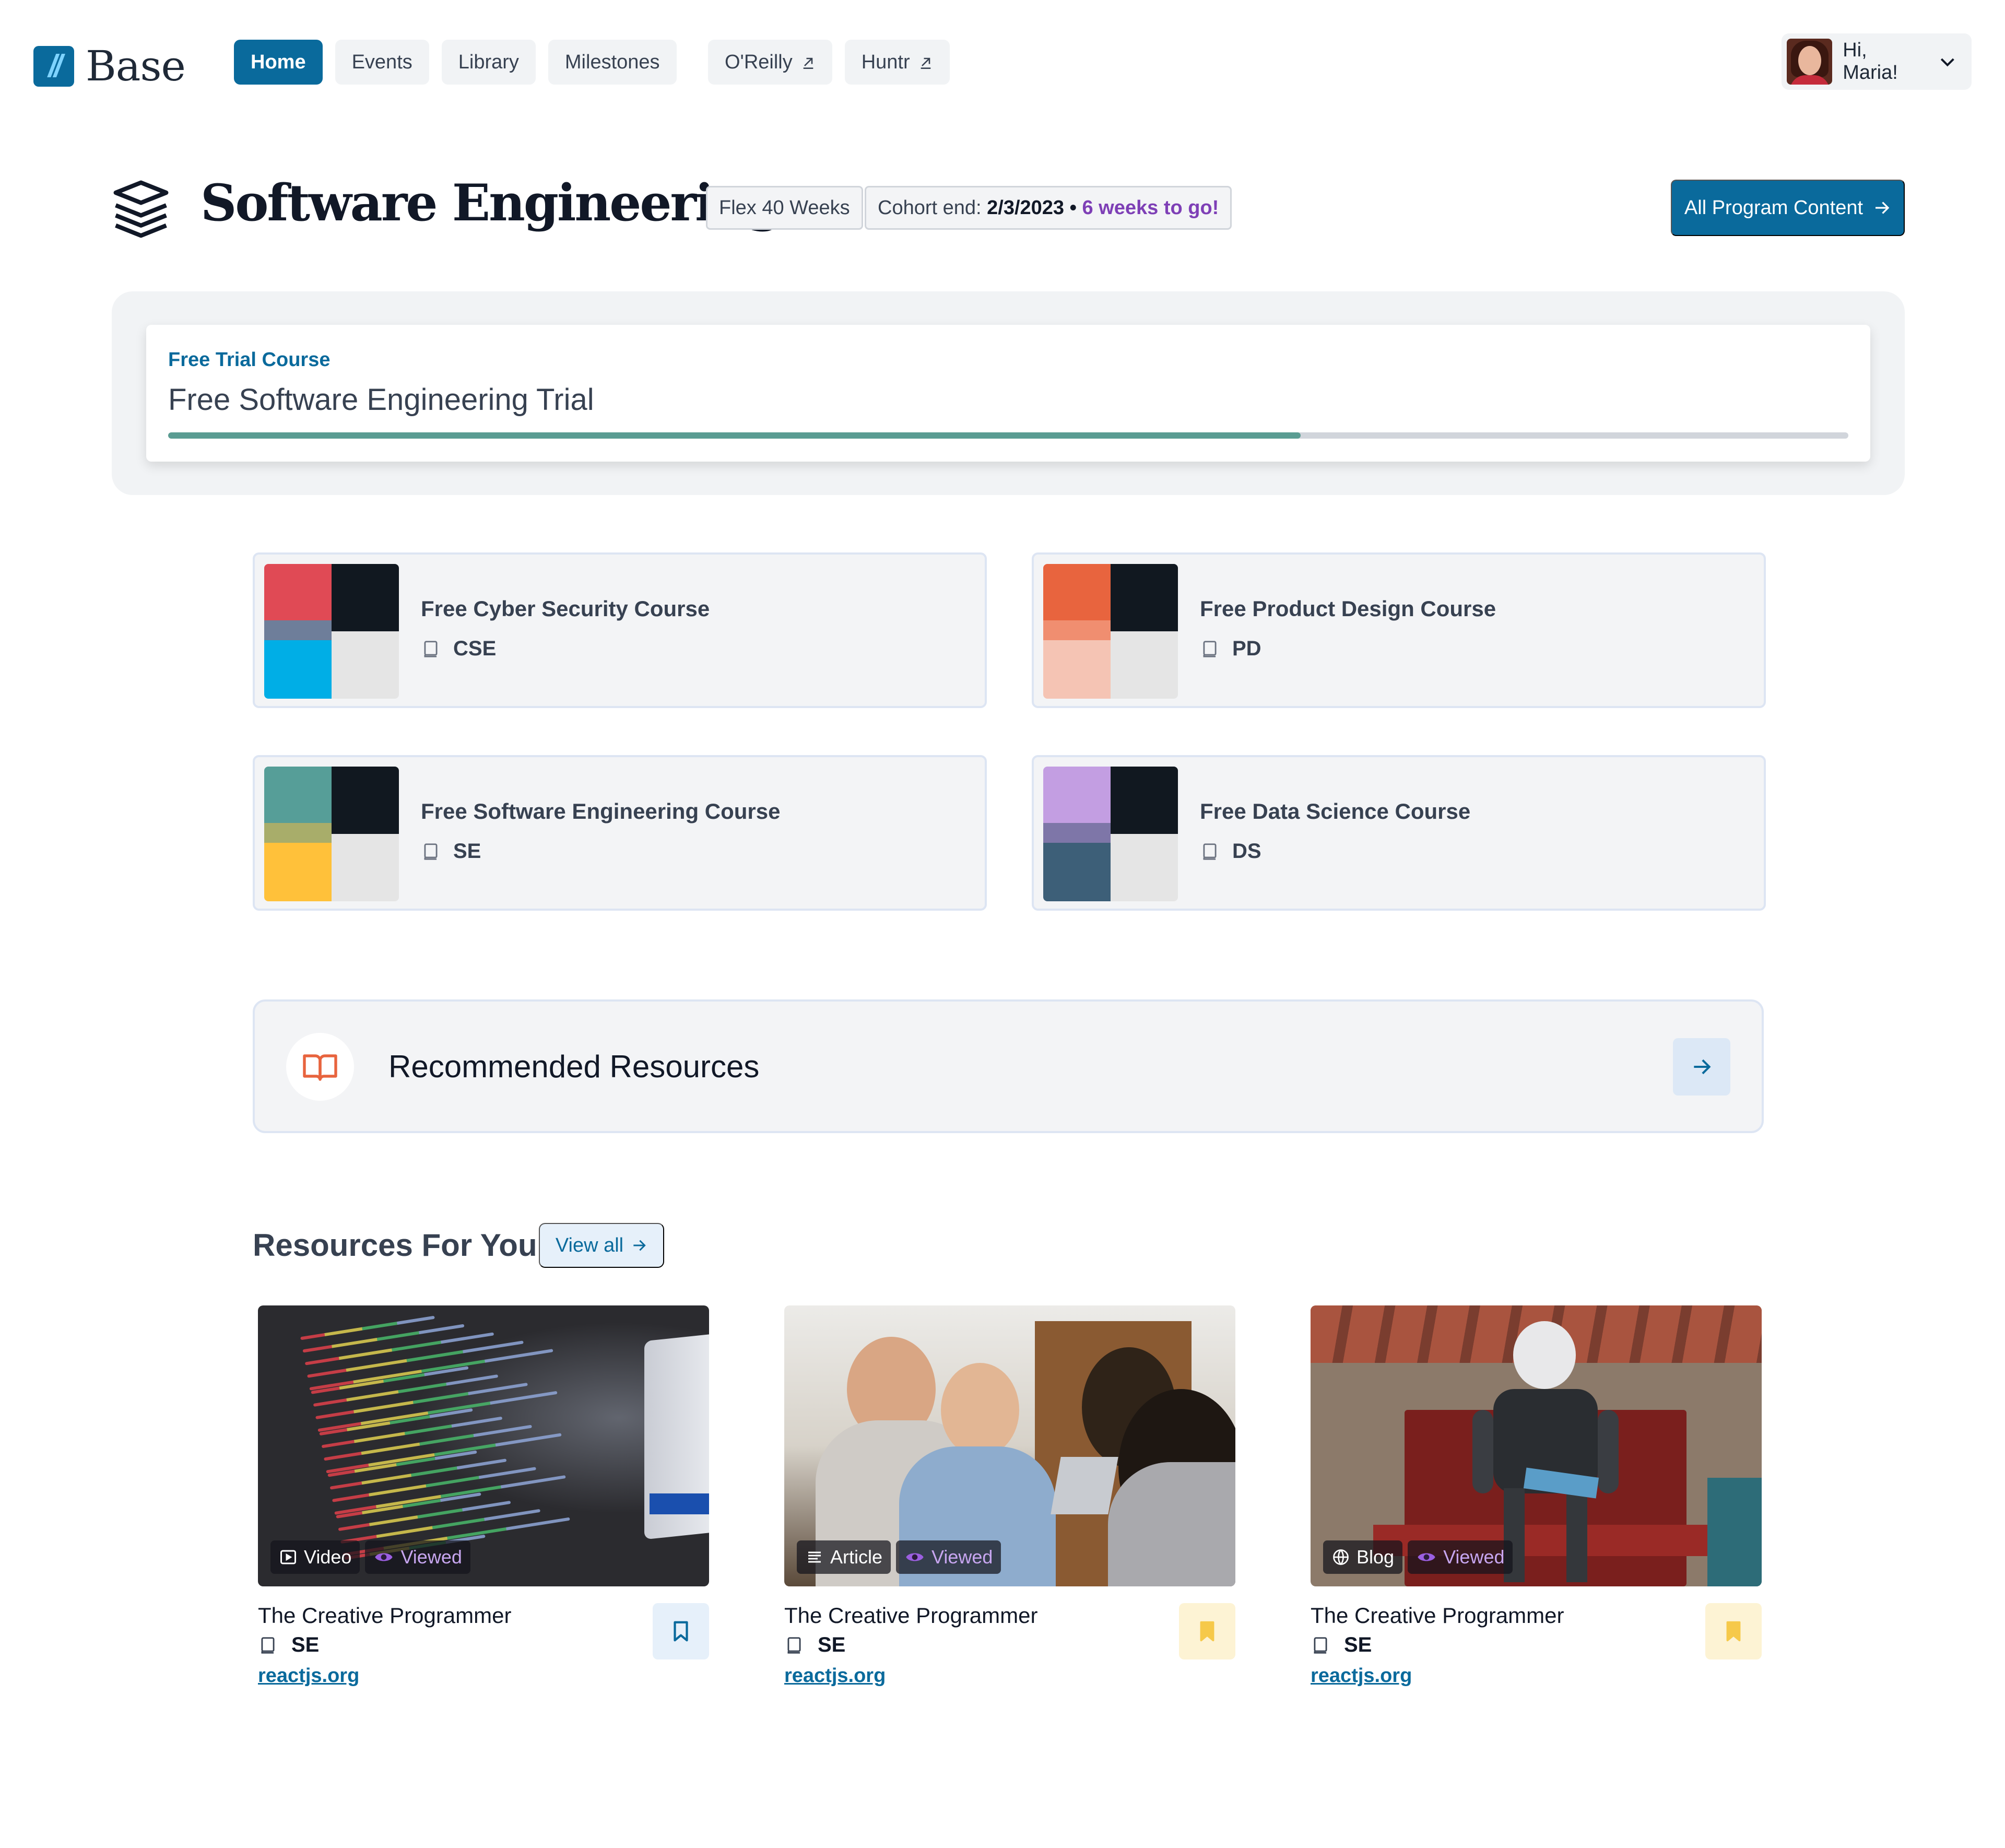 Image resolution: width=2005 pixels, height=1848 pixels. What do you see at coordinates (612, 62) in the screenshot?
I see `nav-milestones: Milestones` at bounding box center [612, 62].